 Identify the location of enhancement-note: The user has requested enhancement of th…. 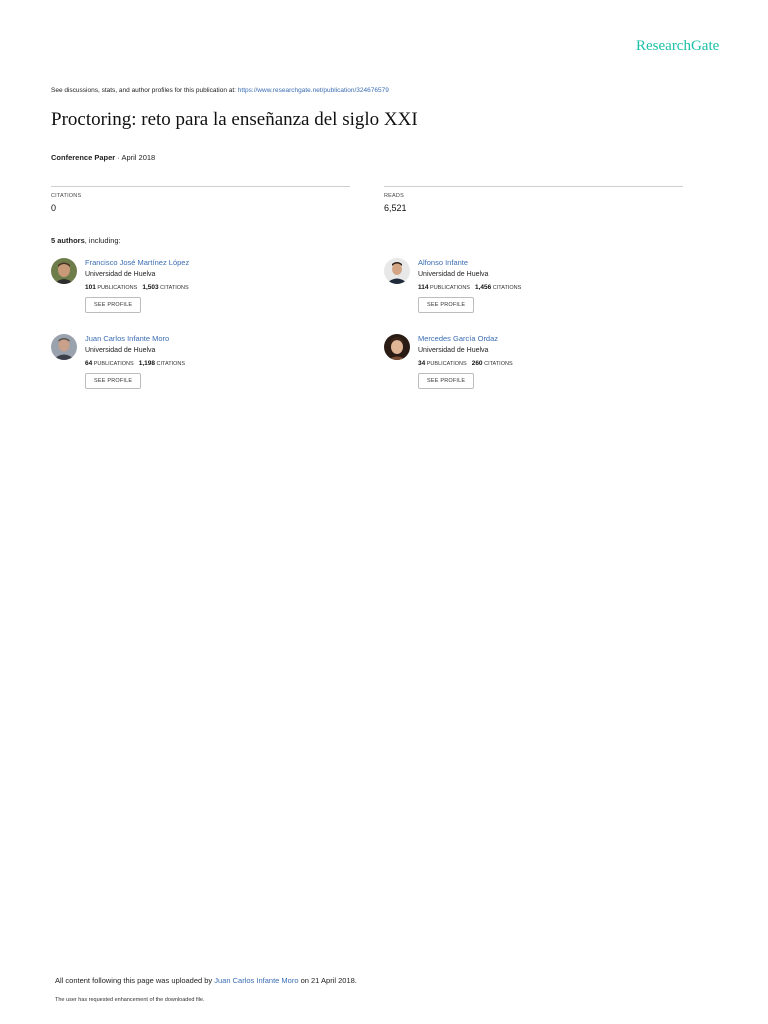
(130, 1000).